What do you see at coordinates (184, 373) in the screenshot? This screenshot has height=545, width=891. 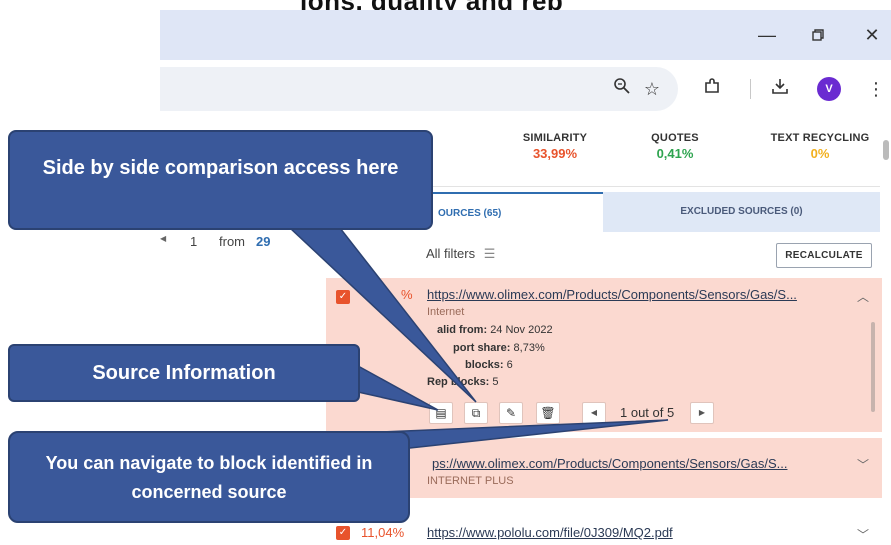 I see `callout-source-info: Source Information` at bounding box center [184, 373].